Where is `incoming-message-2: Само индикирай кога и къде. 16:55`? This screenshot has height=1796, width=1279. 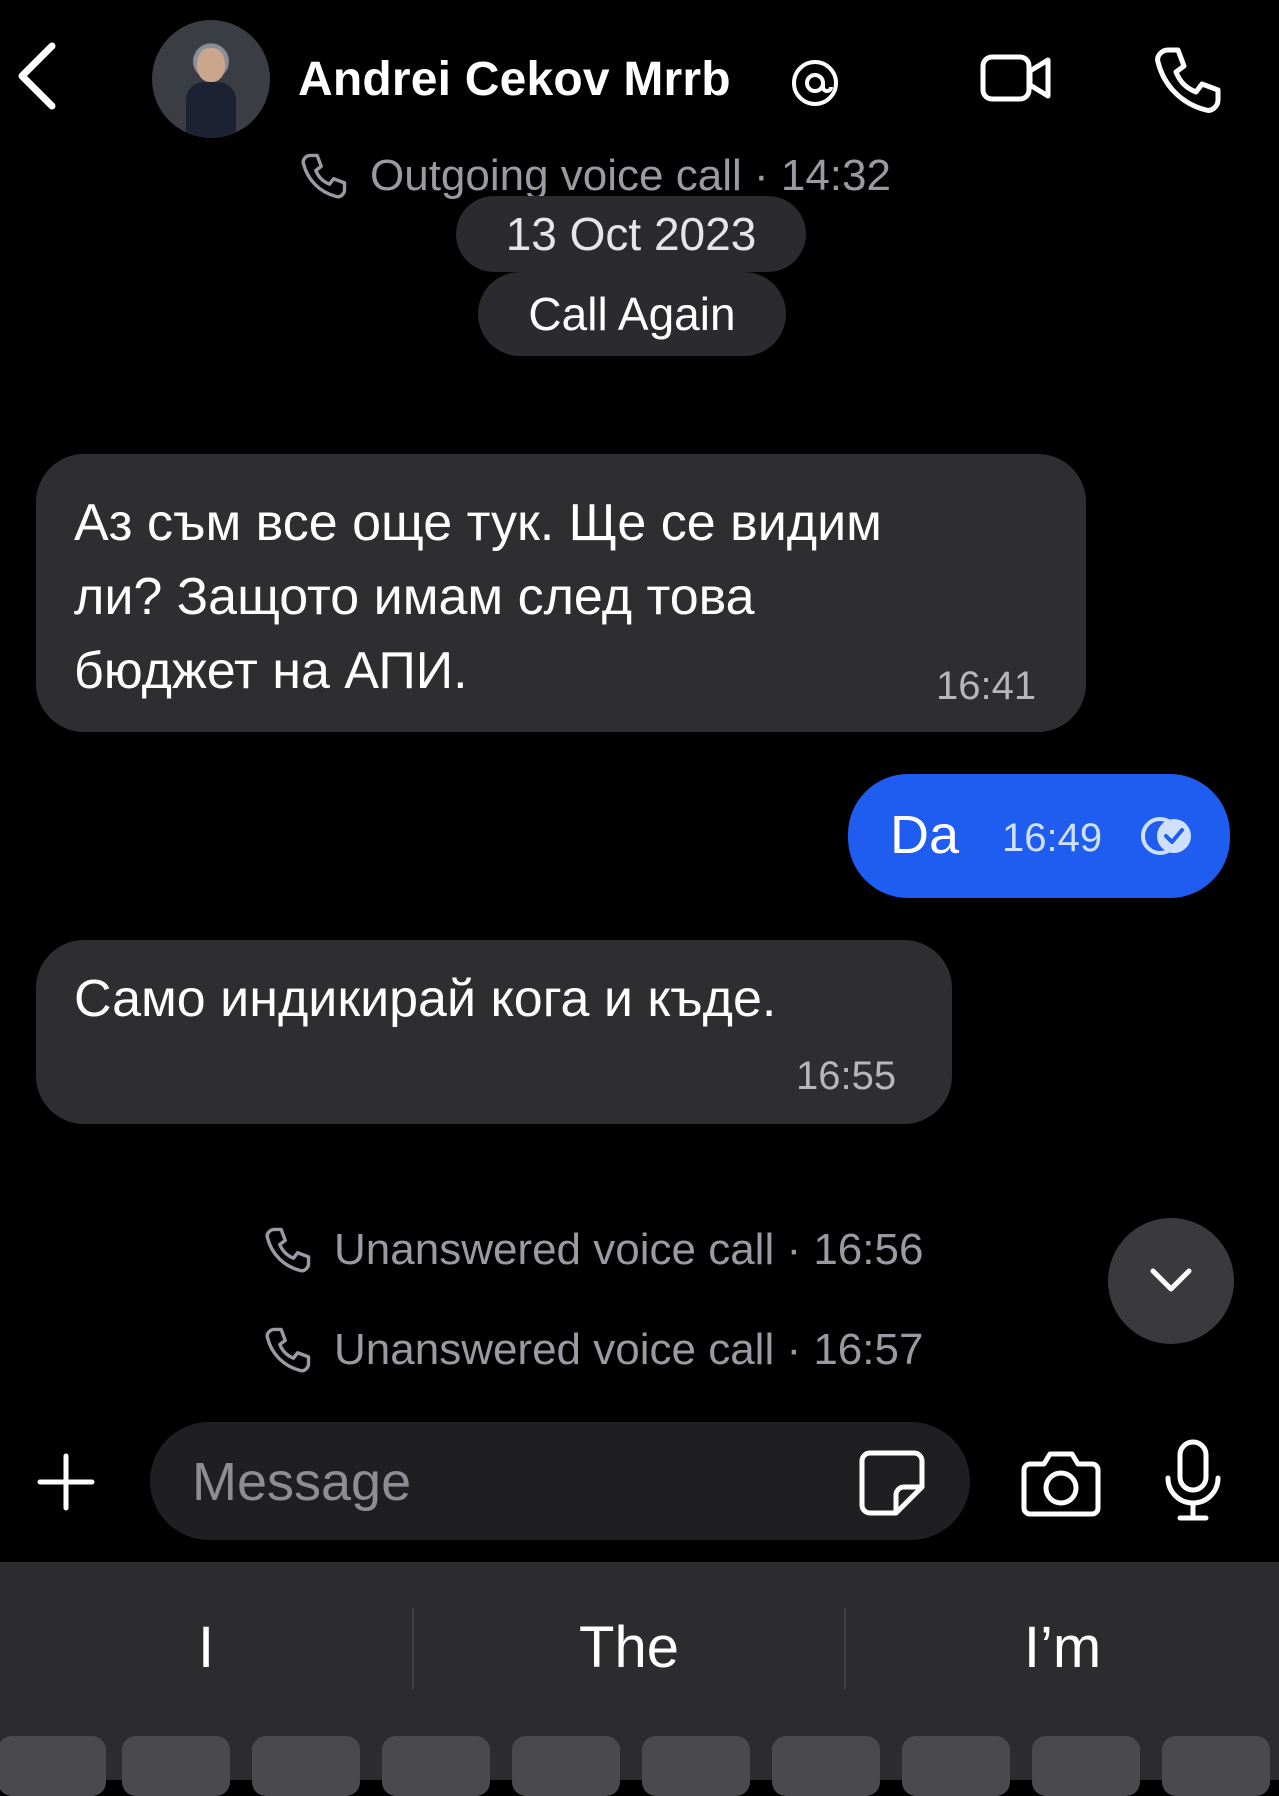
incoming-message-2: Само индикирай кога и къде. 16:55 is located at coordinates (494, 1032).